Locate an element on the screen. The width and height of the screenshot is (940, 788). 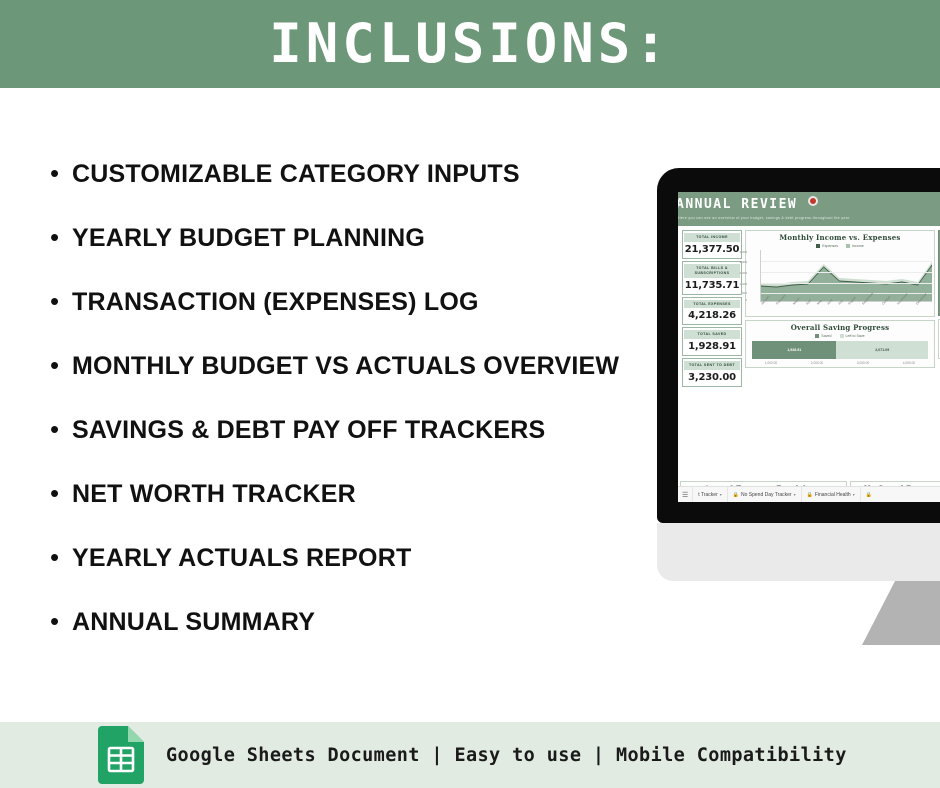
x-tick: 1,000.00 is located at coordinates (771, 363).